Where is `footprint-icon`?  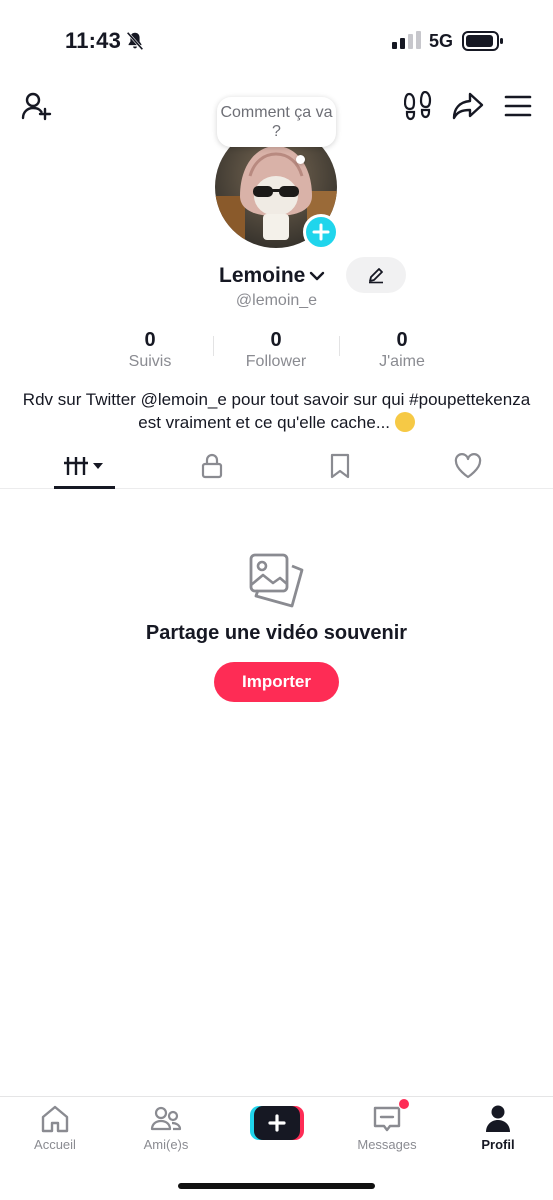 footprint-icon is located at coordinates (418, 106).